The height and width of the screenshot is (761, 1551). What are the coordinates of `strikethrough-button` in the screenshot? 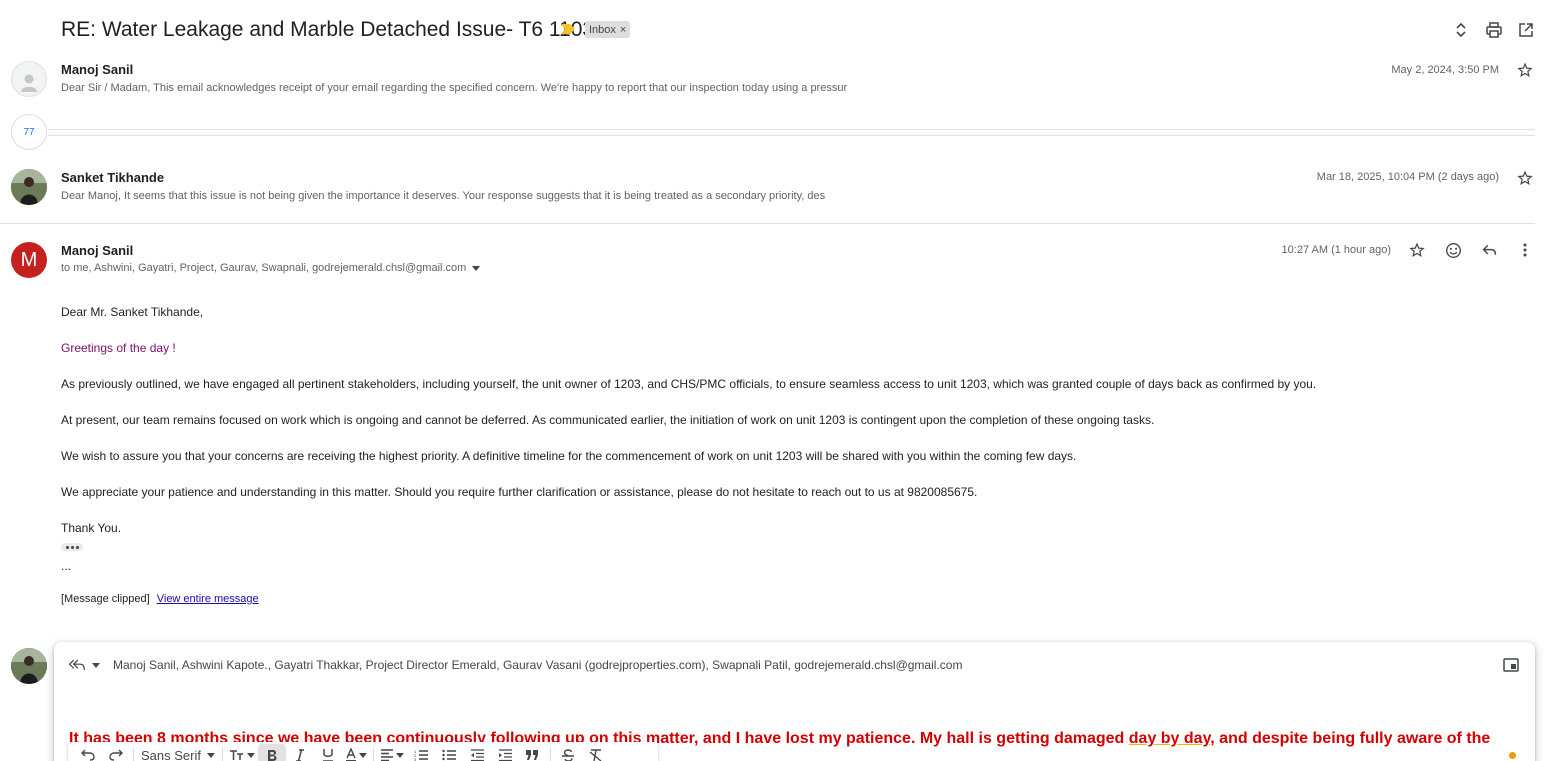 It's located at (568, 752).